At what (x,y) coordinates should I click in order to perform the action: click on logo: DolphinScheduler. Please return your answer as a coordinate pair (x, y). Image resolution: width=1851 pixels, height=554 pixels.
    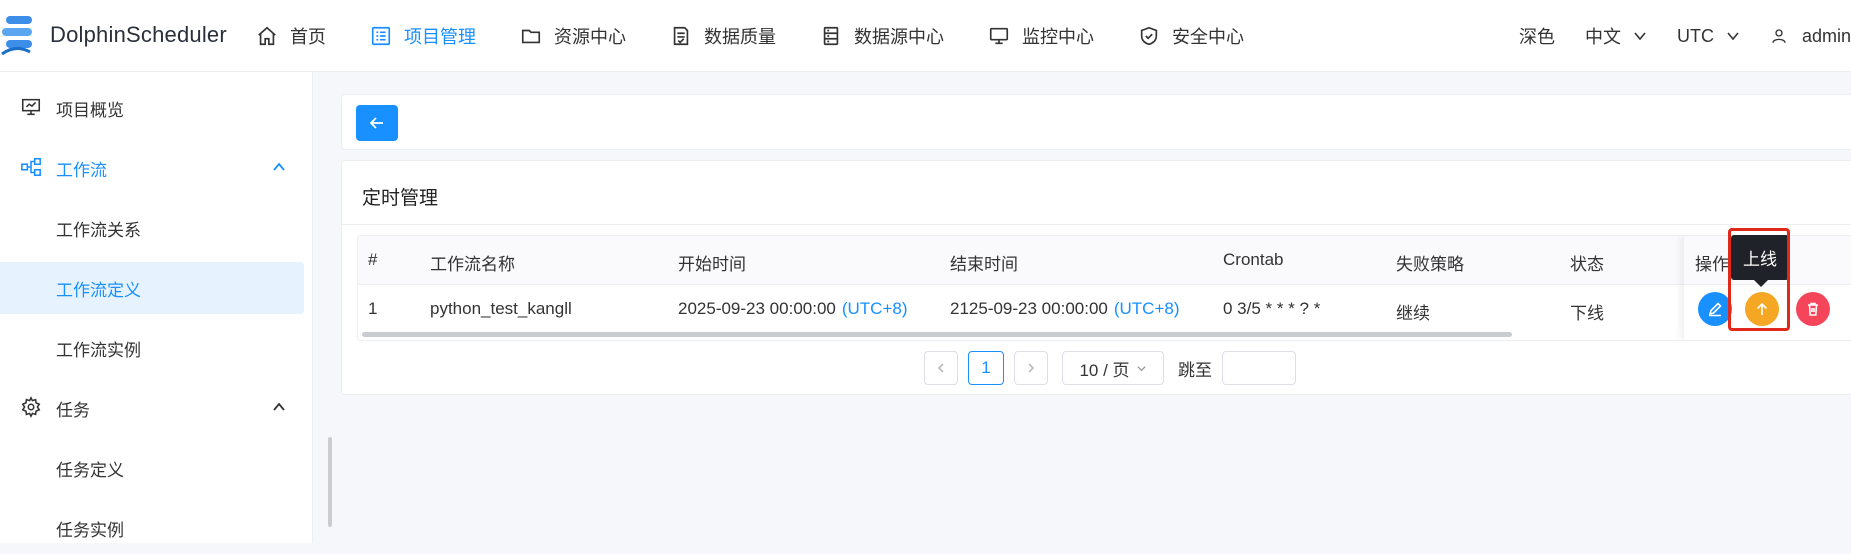
    Looking at the image, I should click on (113, 35).